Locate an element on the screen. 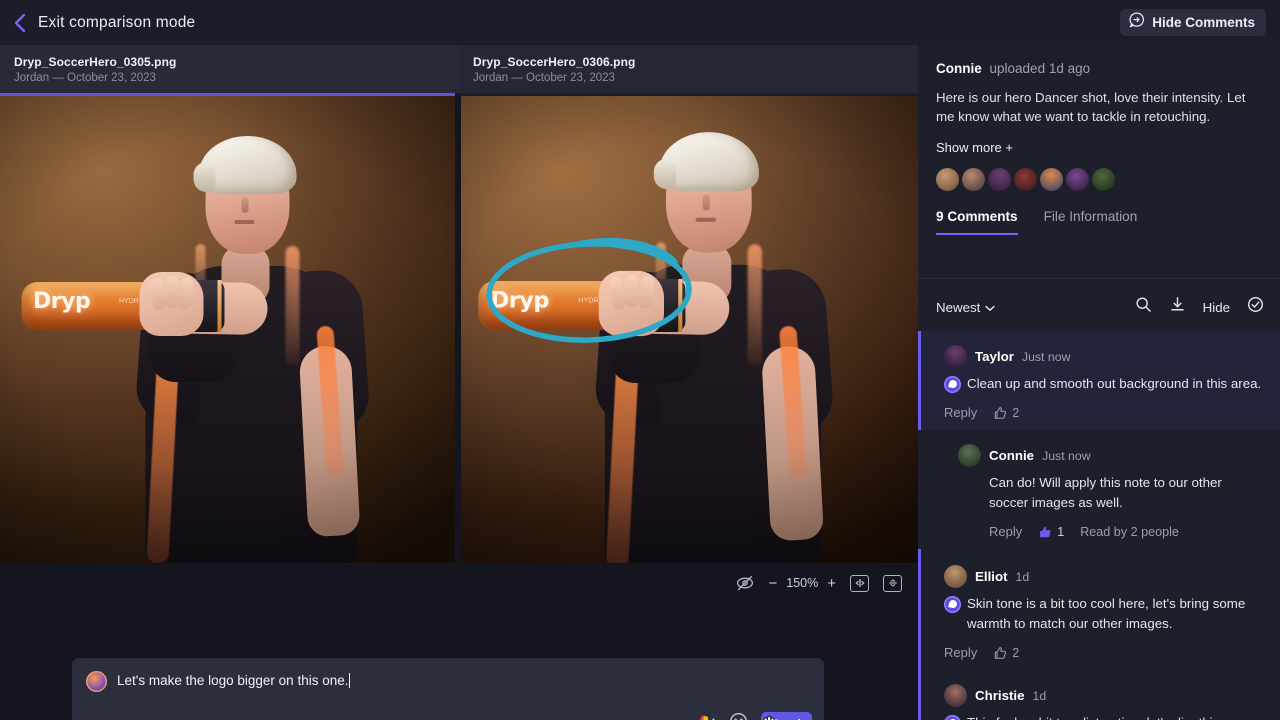 The width and height of the screenshot is (1280, 720). comment-input-value: Let's make the logo bigger on this one. is located at coordinates (233, 680).